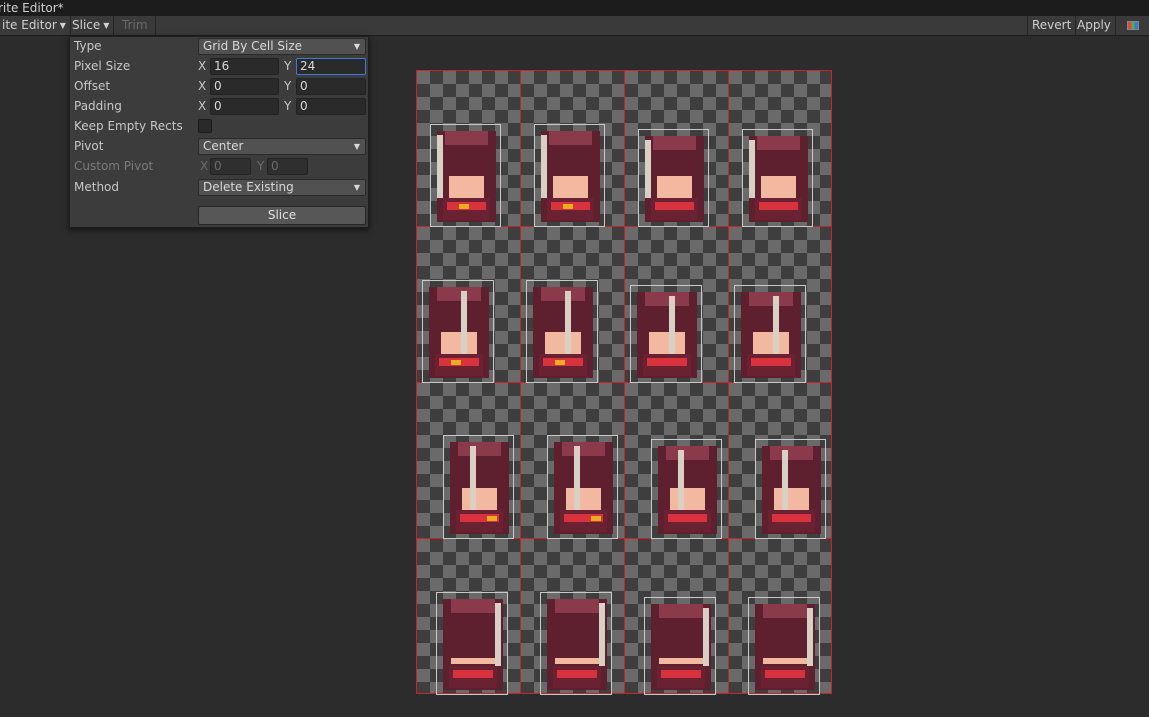  Describe the element at coordinates (102, 66) in the screenshot. I see `pixel-size-label: Pixel Size` at that location.